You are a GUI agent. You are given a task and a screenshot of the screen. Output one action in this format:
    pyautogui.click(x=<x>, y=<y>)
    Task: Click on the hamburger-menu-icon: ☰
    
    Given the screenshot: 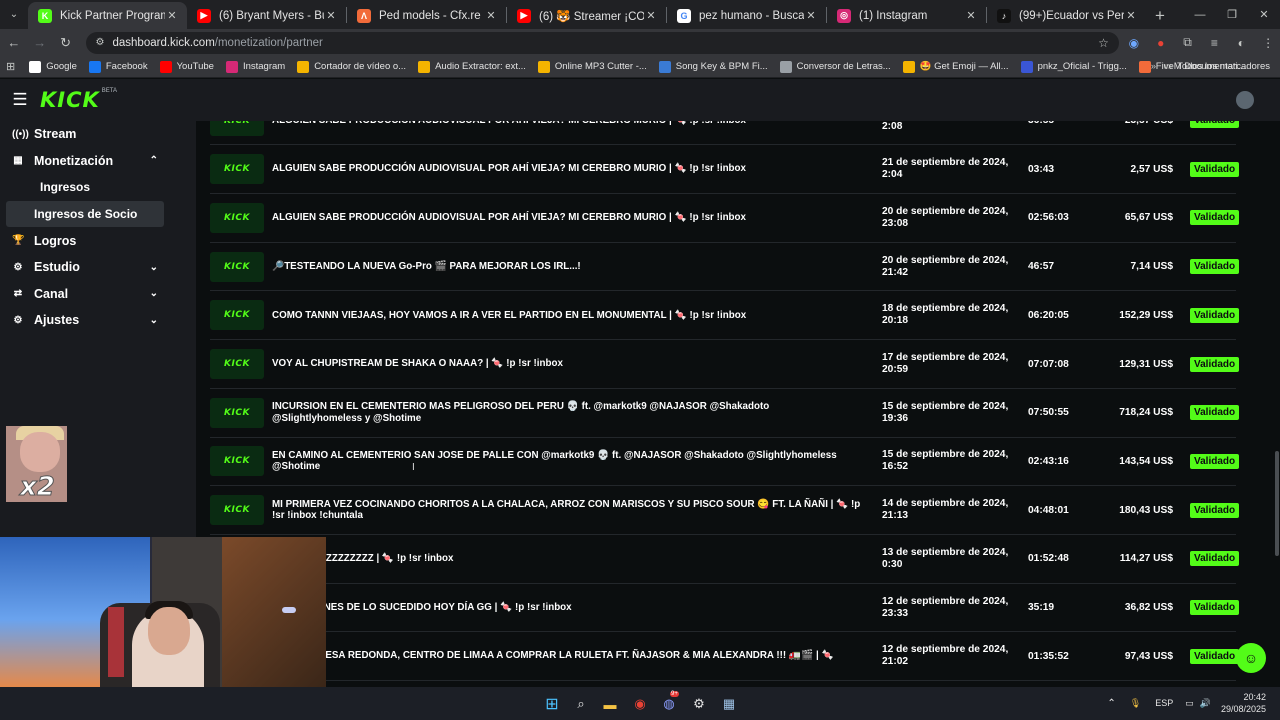 What is the action you would take?
    pyautogui.click(x=20, y=100)
    